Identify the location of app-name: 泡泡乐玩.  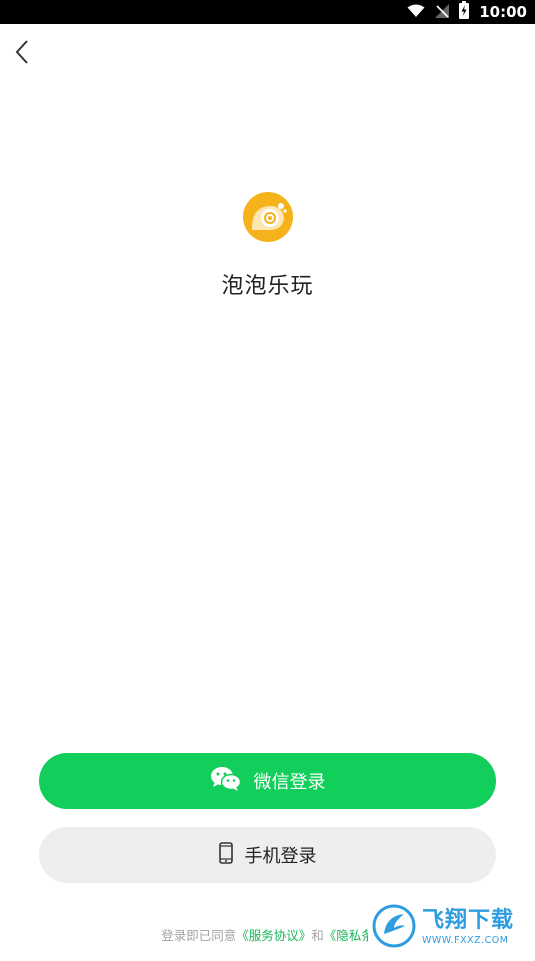
(267, 286).